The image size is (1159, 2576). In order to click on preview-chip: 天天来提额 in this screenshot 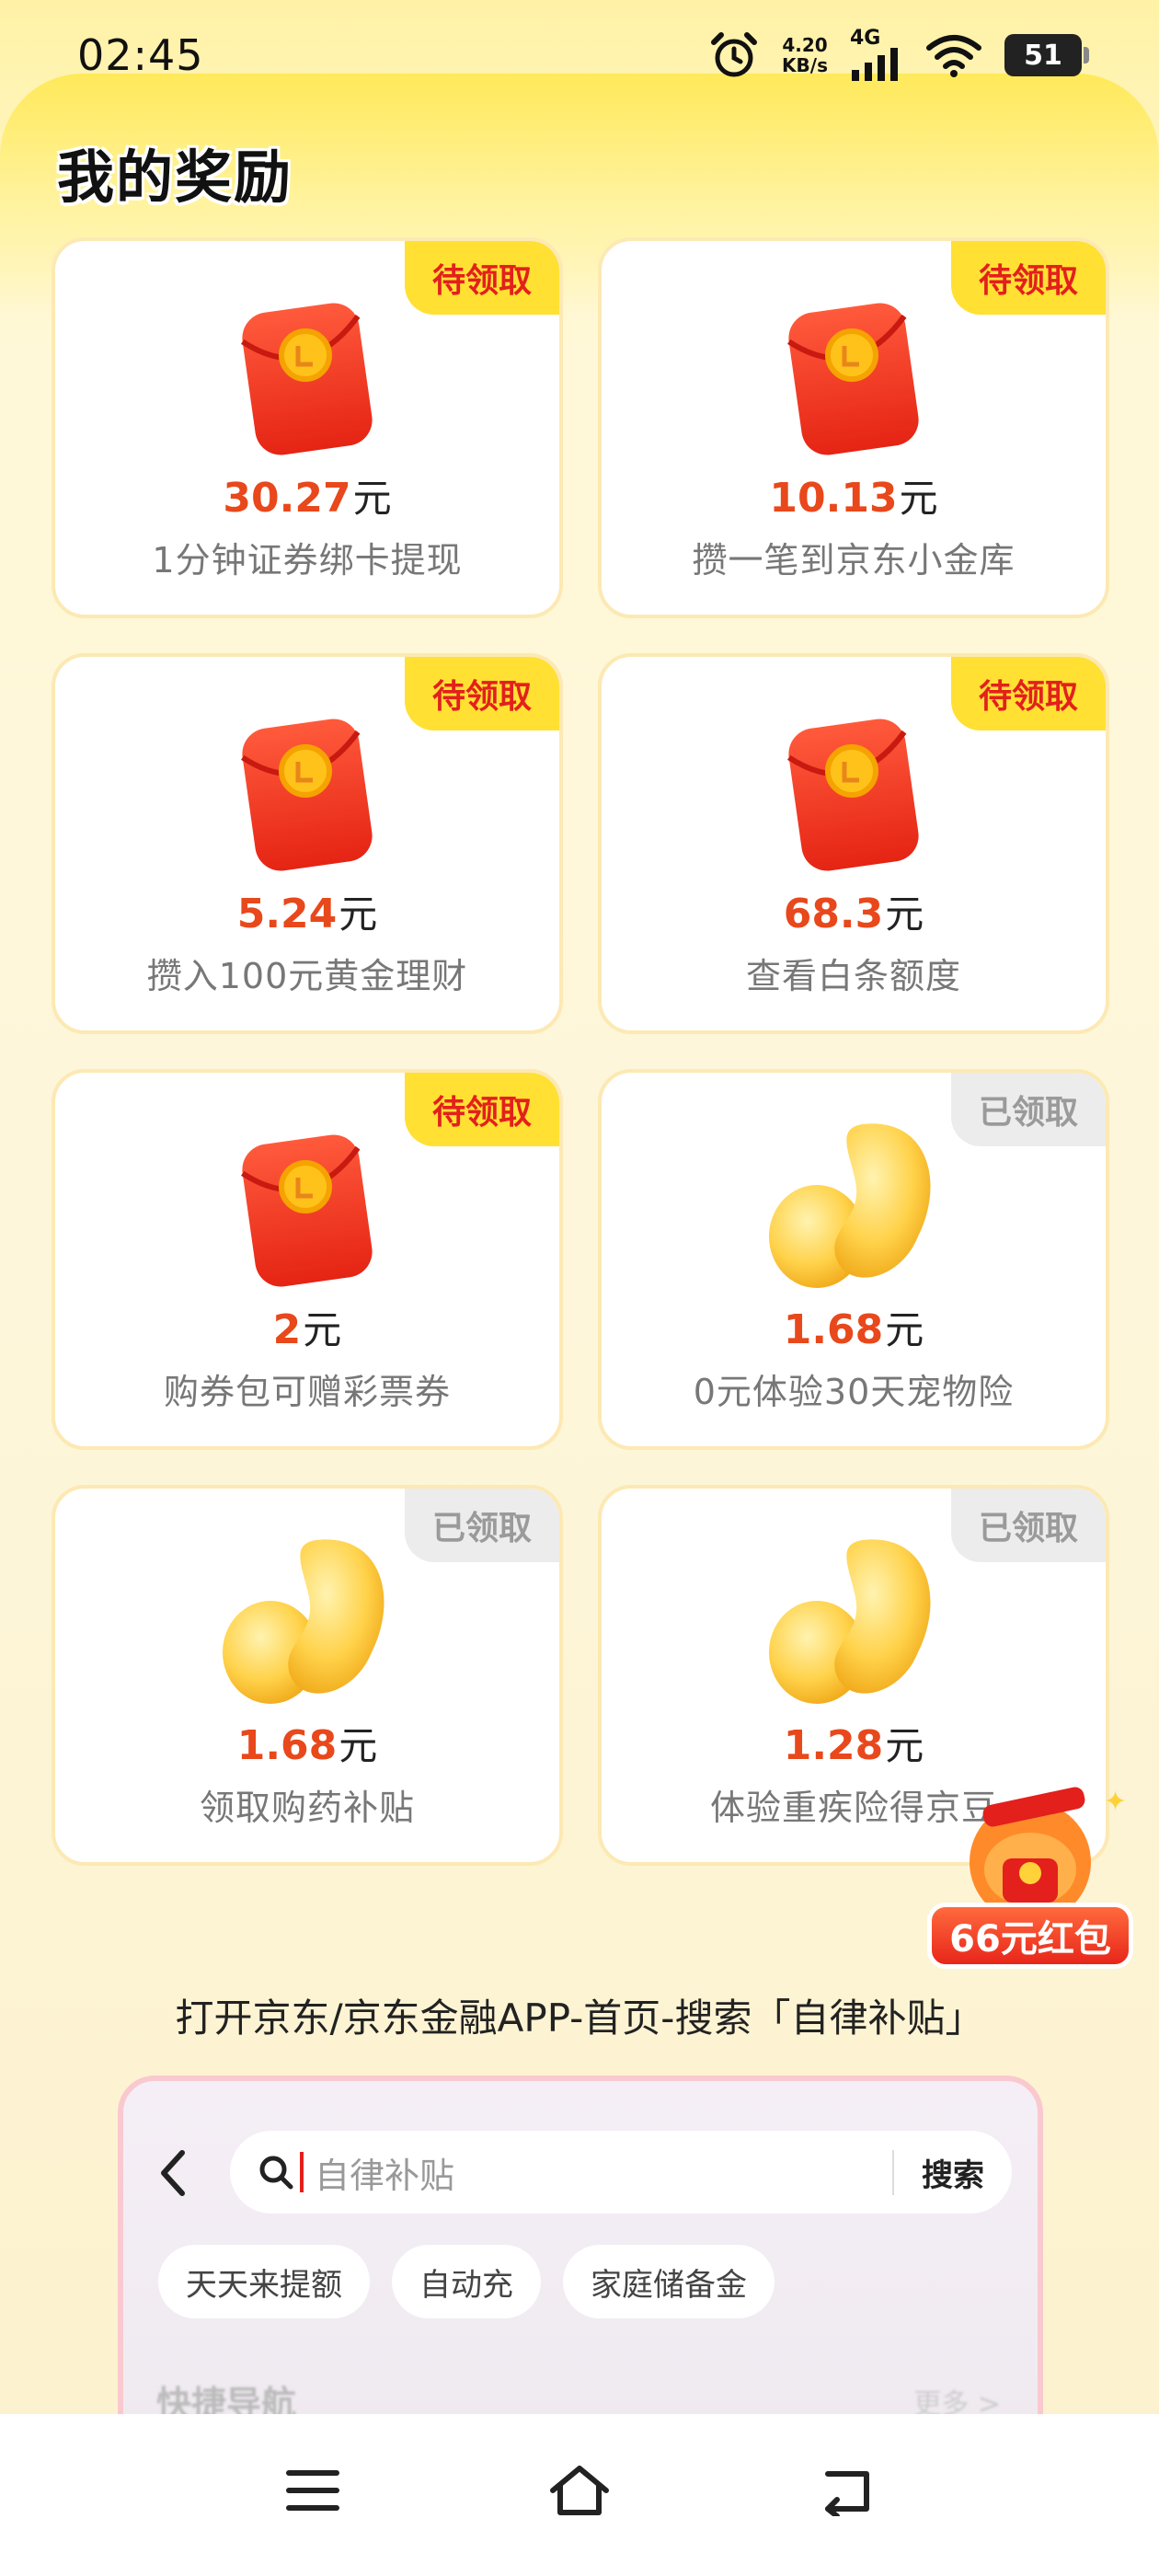, I will do `click(264, 2281)`.